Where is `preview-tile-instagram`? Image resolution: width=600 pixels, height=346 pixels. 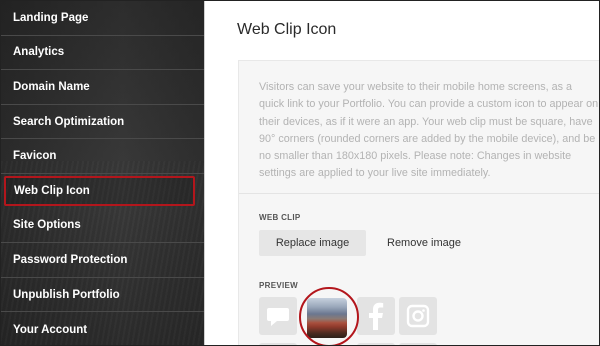
preview-tile-instagram is located at coordinates (418, 316).